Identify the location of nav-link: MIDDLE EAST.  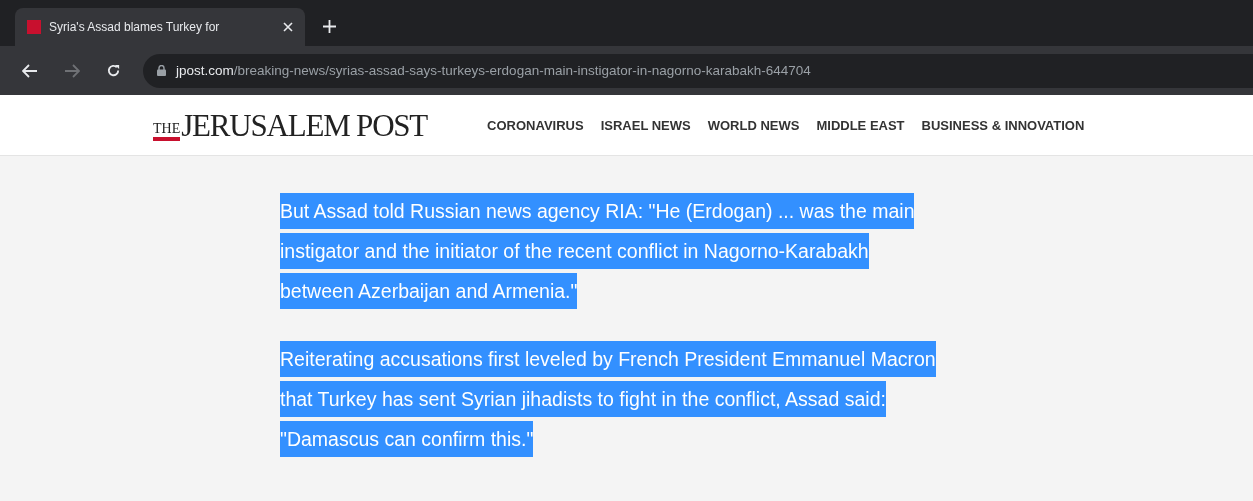
(860, 125).